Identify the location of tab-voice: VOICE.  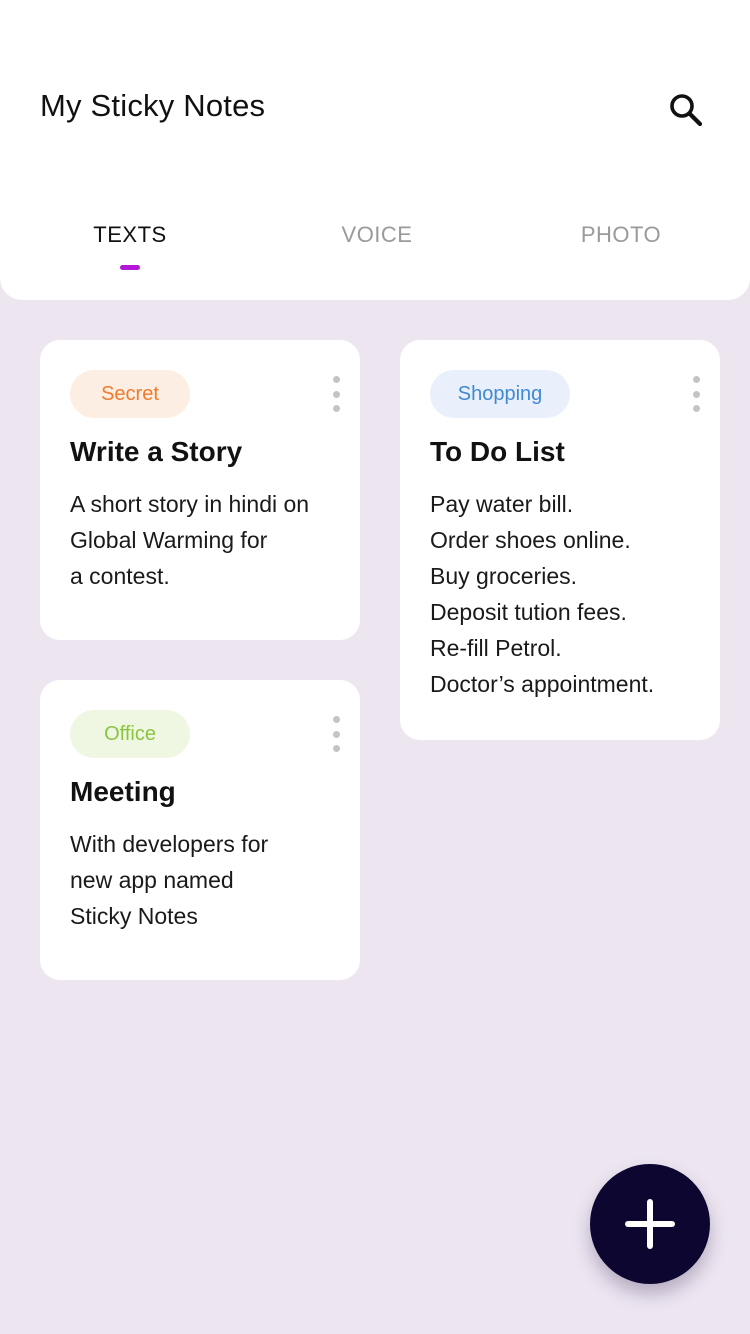
(377, 235).